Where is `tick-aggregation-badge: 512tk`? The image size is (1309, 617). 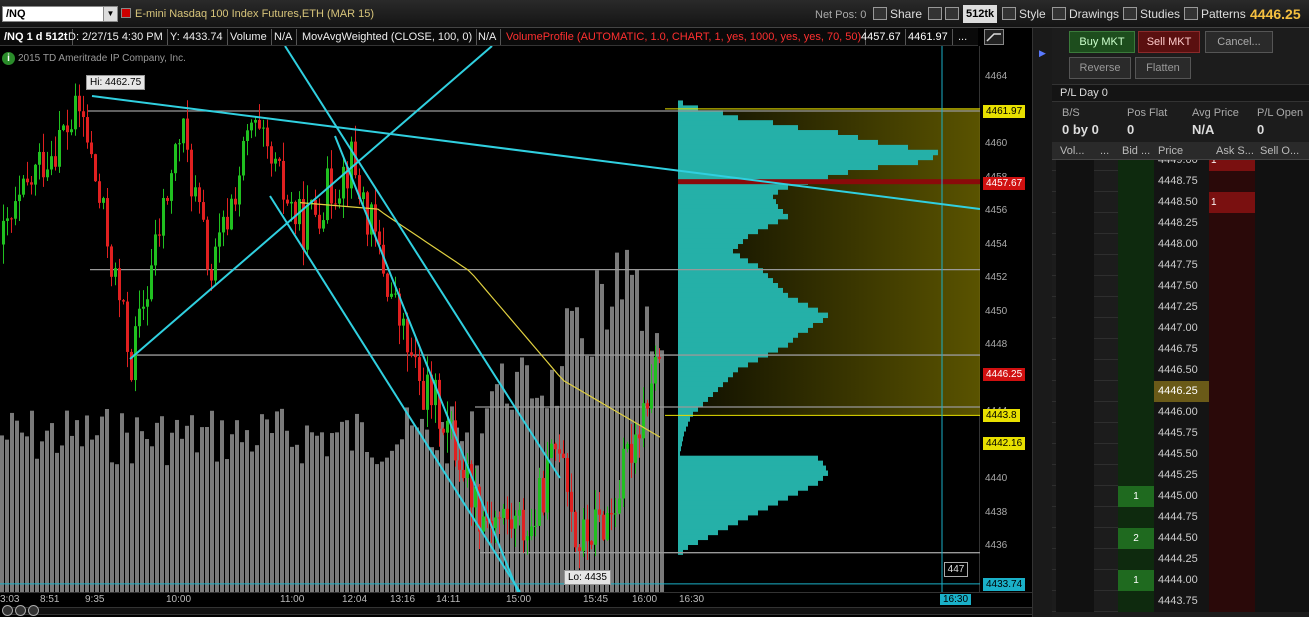 tick-aggregation-badge: 512tk is located at coordinates (980, 14).